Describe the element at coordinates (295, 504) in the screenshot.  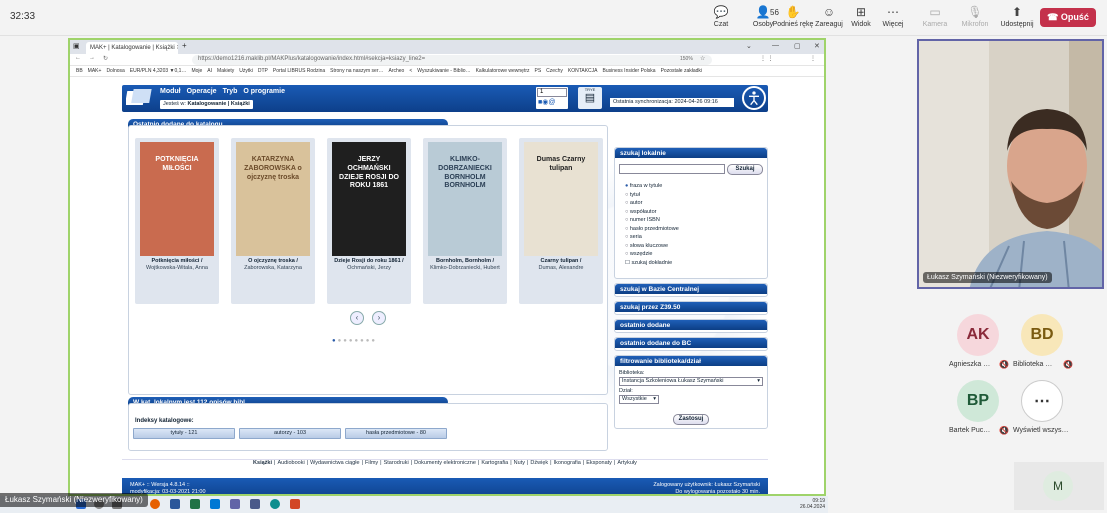
I see `powerpoint-icon` at that location.